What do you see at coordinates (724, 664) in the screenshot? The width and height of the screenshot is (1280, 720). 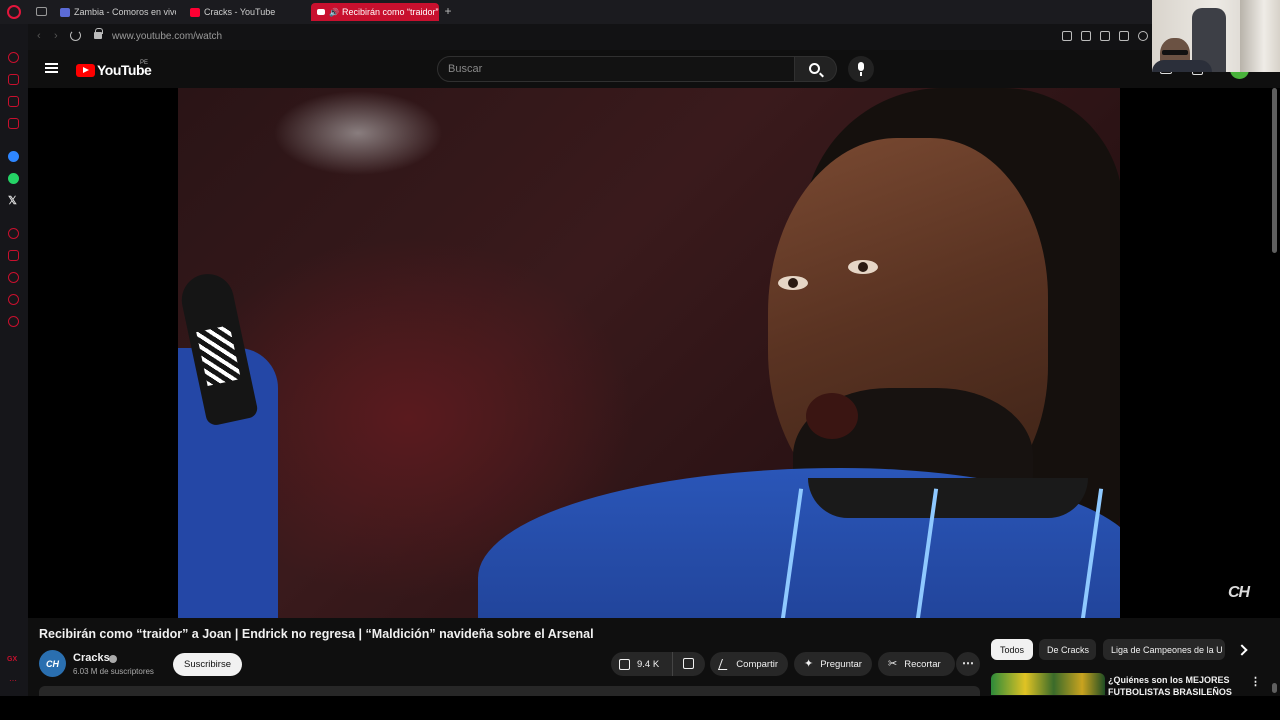 I see `share-icon` at bounding box center [724, 664].